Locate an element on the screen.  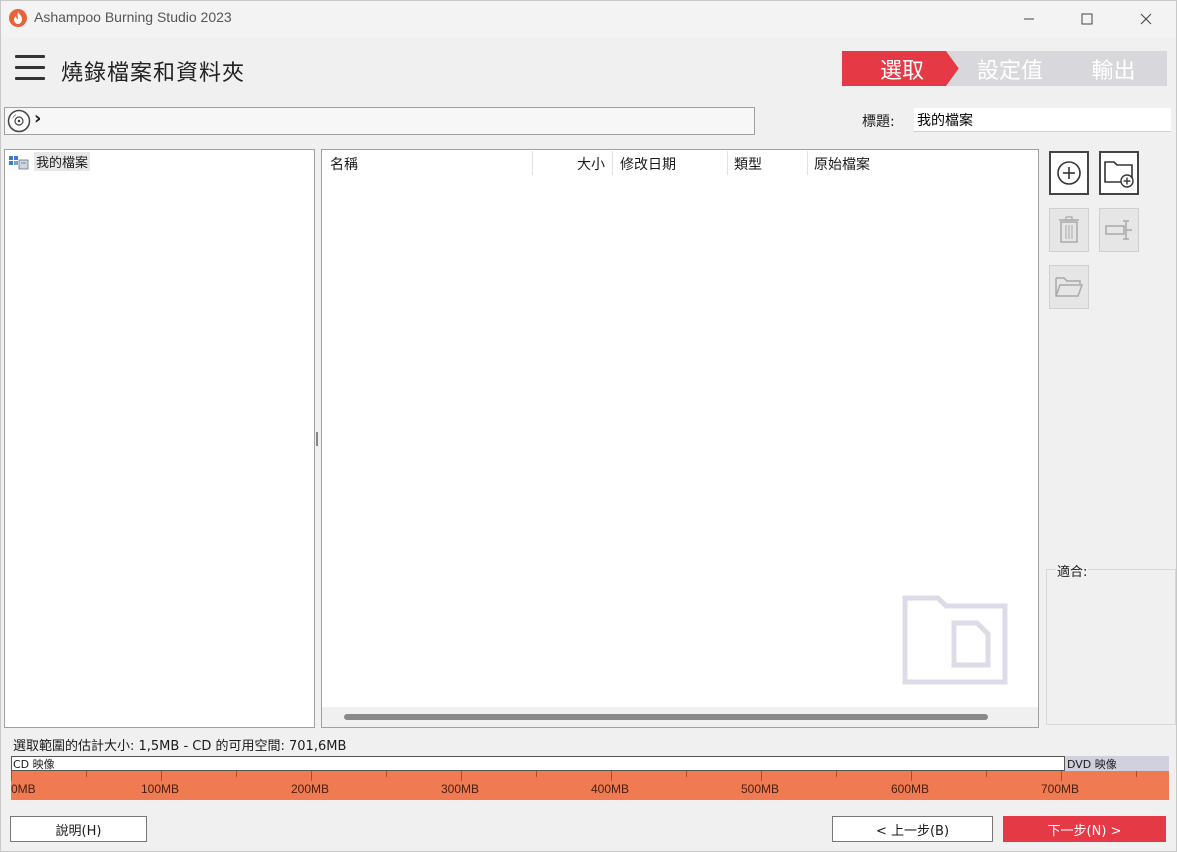
step-output: 輸出 is located at coordinates (1113, 68).